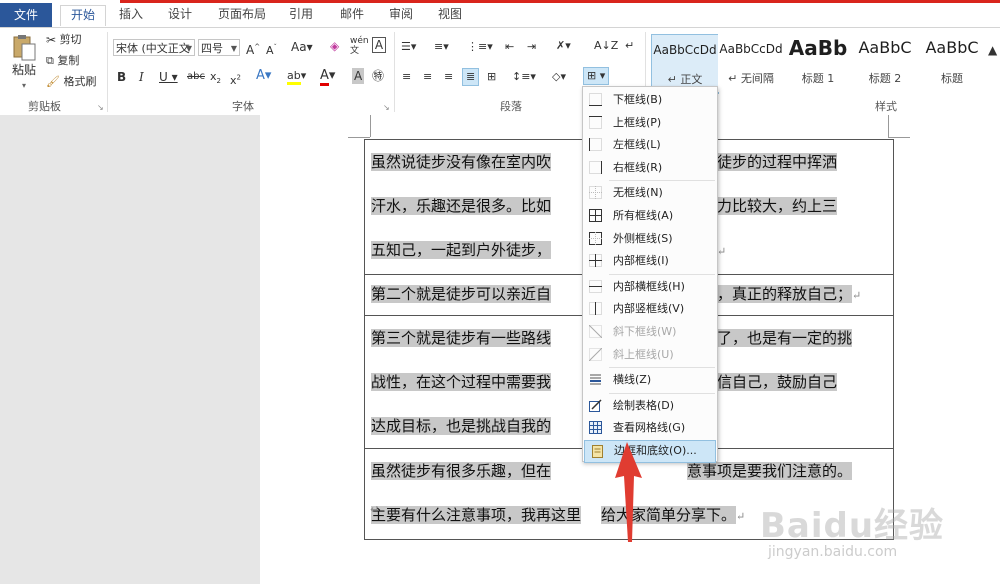 The height and width of the screenshot is (584, 1000). What do you see at coordinates (71, 82) in the screenshot?
I see `format-painter-button: 🖌 格式刷` at bounding box center [71, 82].